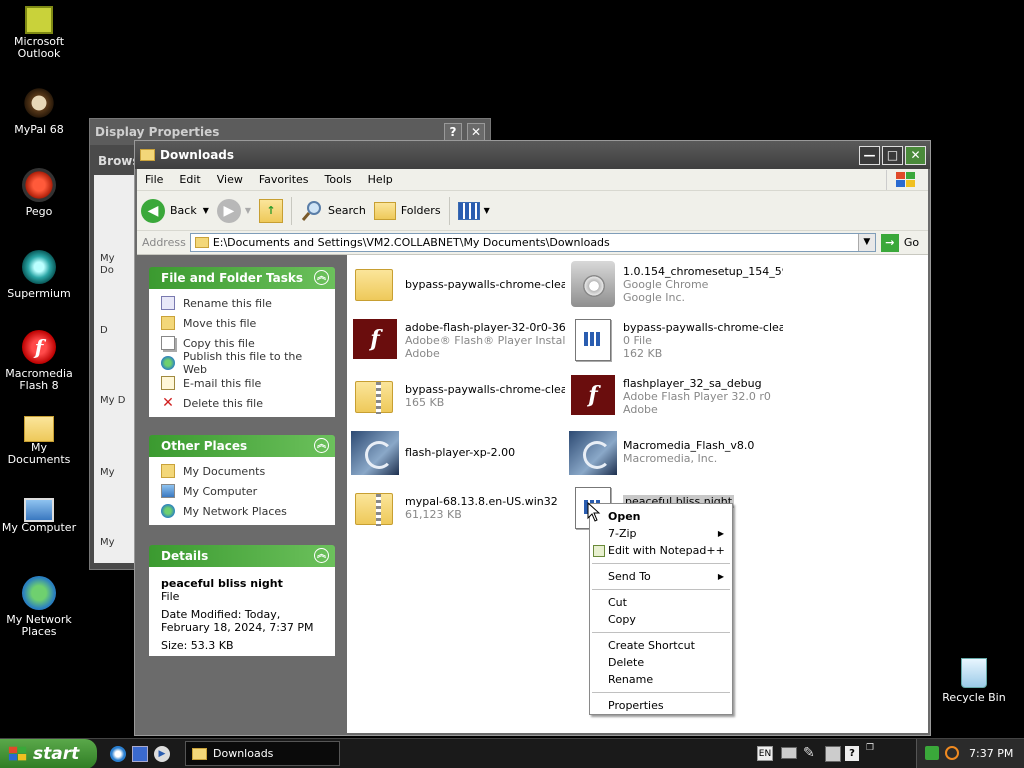 This screenshot has height=768, width=1024. I want to click on maximize-button: □, so click(892, 155).